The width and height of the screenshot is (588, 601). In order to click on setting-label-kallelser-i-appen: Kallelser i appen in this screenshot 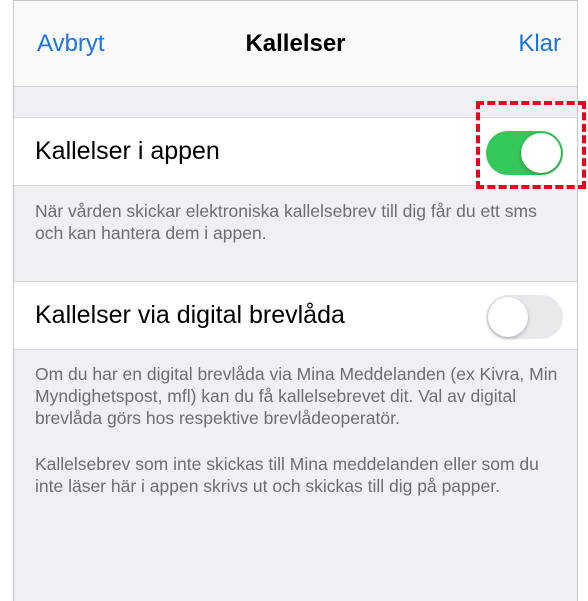, I will do `click(127, 151)`.